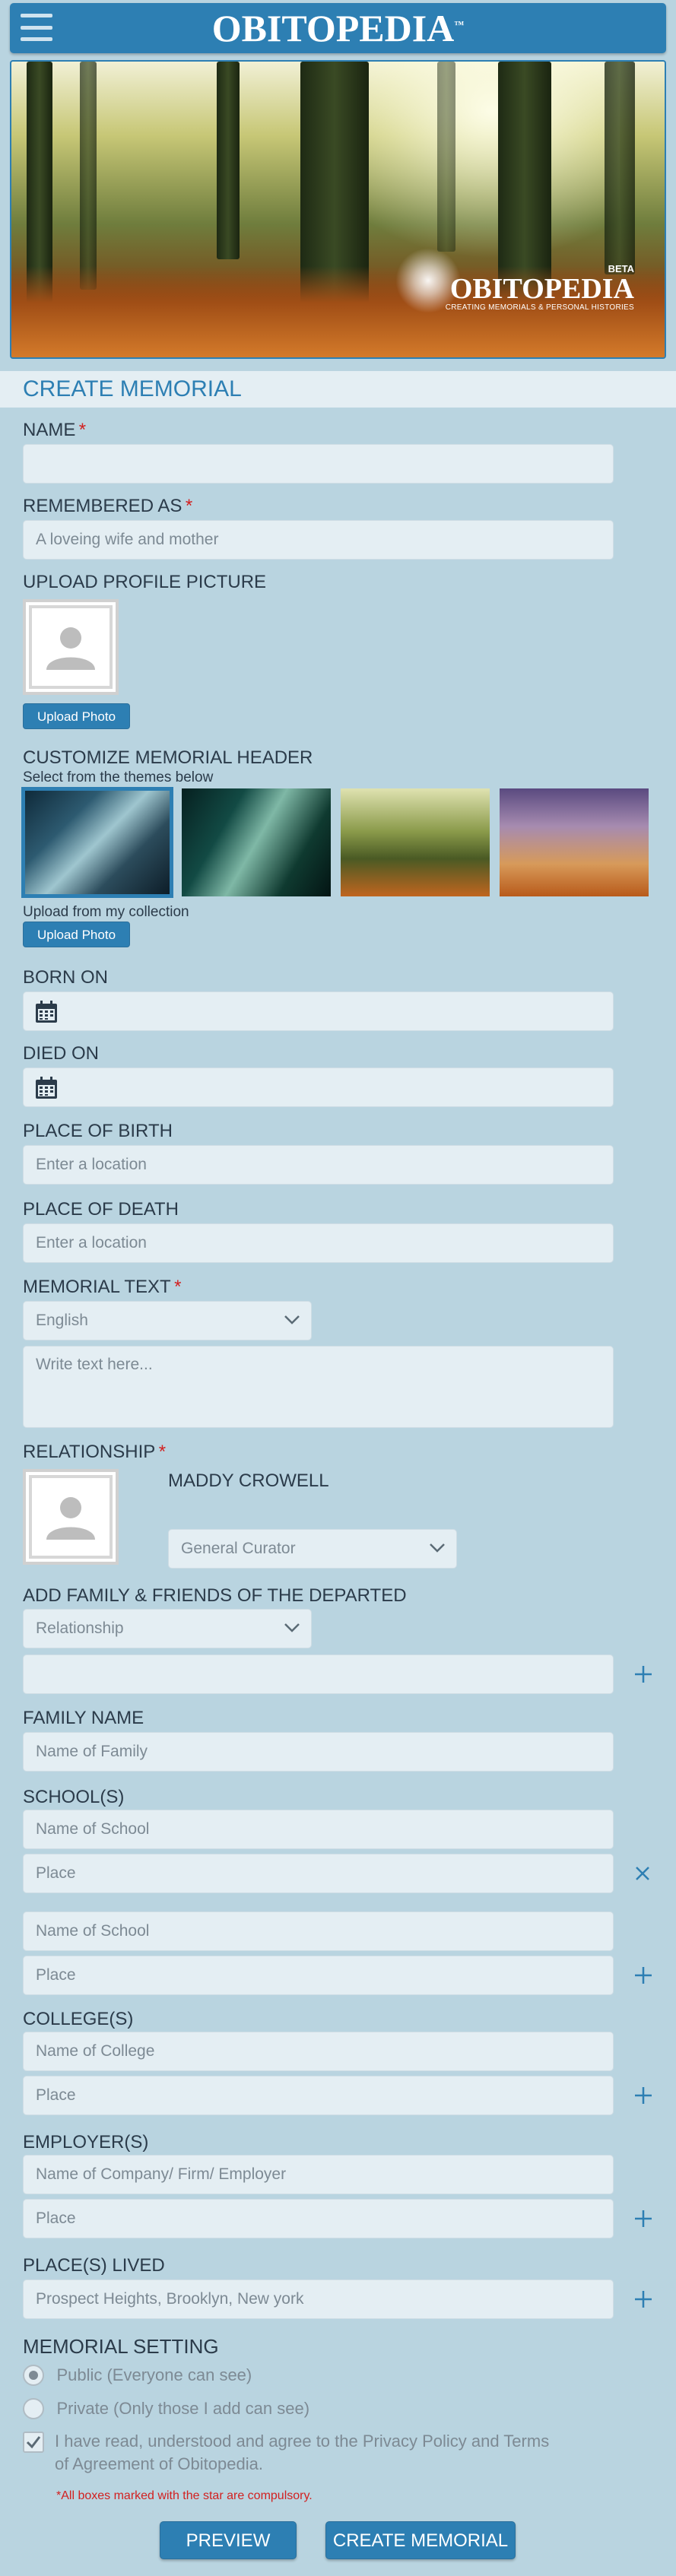 Image resolution: width=676 pixels, height=2576 pixels. Describe the element at coordinates (318, 1830) in the screenshot. I see `school-name-input: Name of School` at that location.